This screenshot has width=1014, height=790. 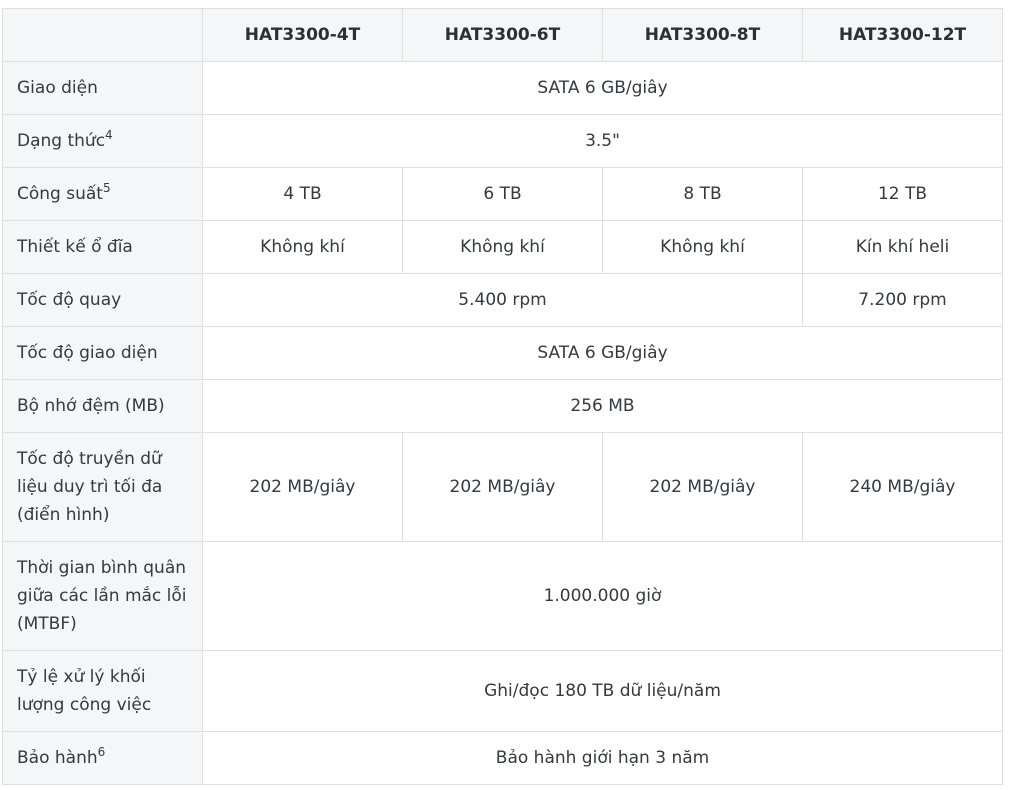 I want to click on row-interface-speed: Tốc độ giao diện SATA 6 GB/giây, so click(x=502, y=353).